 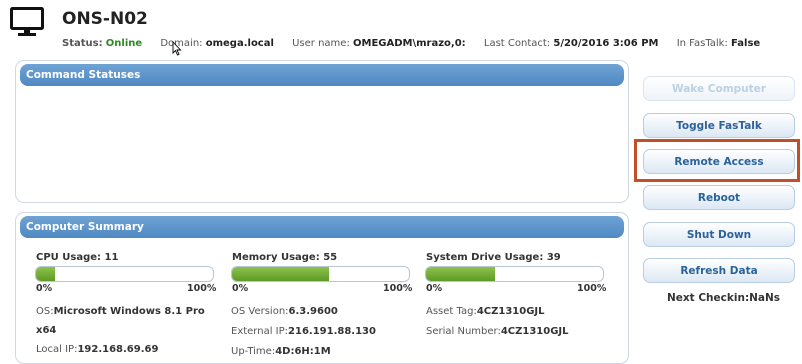 I want to click on shut-down-button: Shut Down, so click(x=719, y=234).